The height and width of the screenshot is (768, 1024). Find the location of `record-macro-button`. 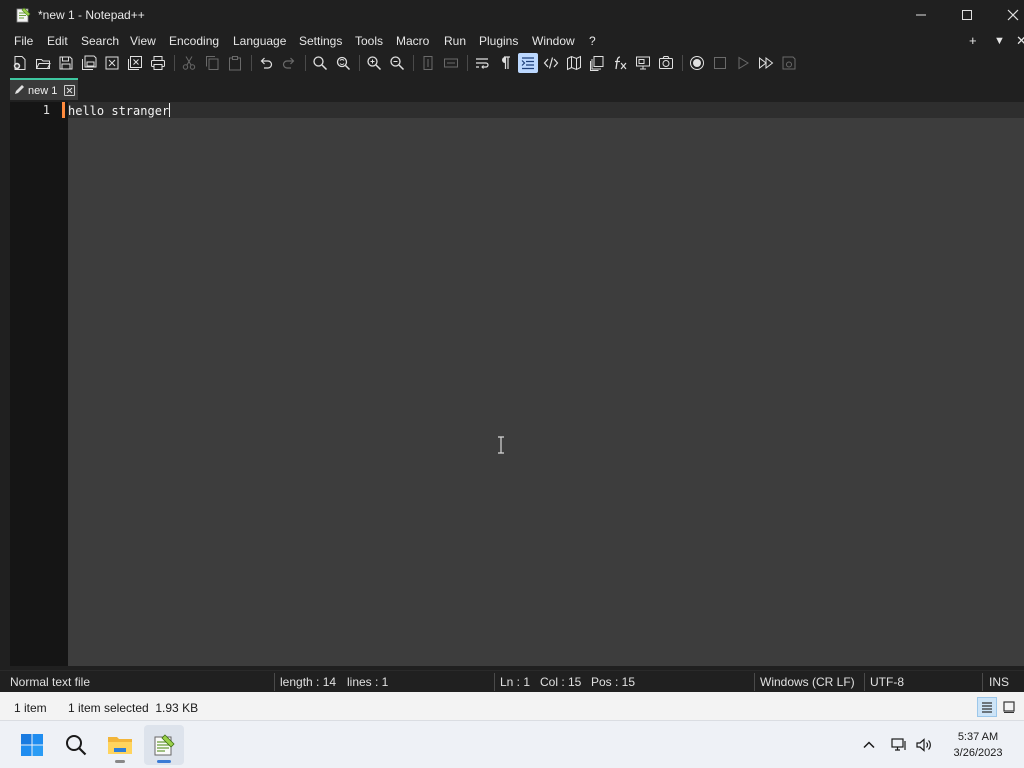

record-macro-button is located at coordinates (697, 63).